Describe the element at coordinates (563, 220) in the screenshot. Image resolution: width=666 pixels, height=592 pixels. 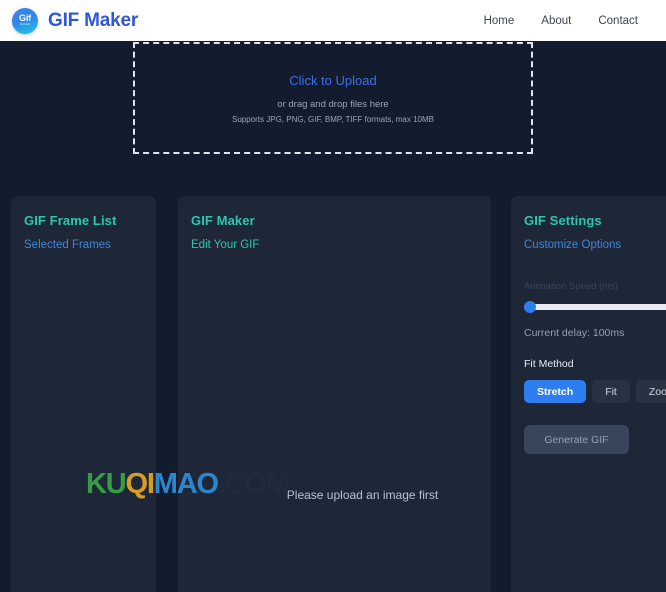
I see `gif-settings-title: GIF Settings` at that location.